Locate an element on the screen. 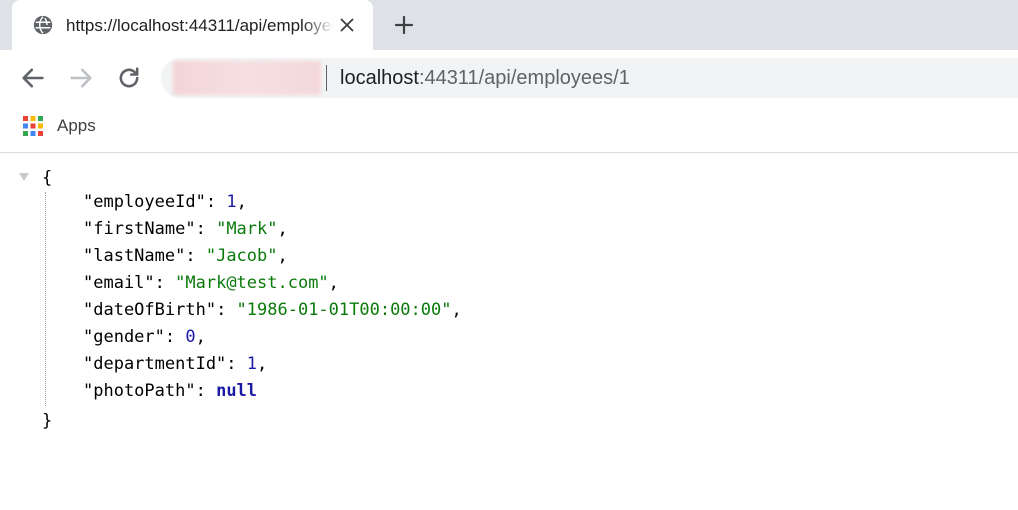 Image resolution: width=1018 pixels, height=510 pixels. json-value: "Jacob" is located at coordinates (241, 256).